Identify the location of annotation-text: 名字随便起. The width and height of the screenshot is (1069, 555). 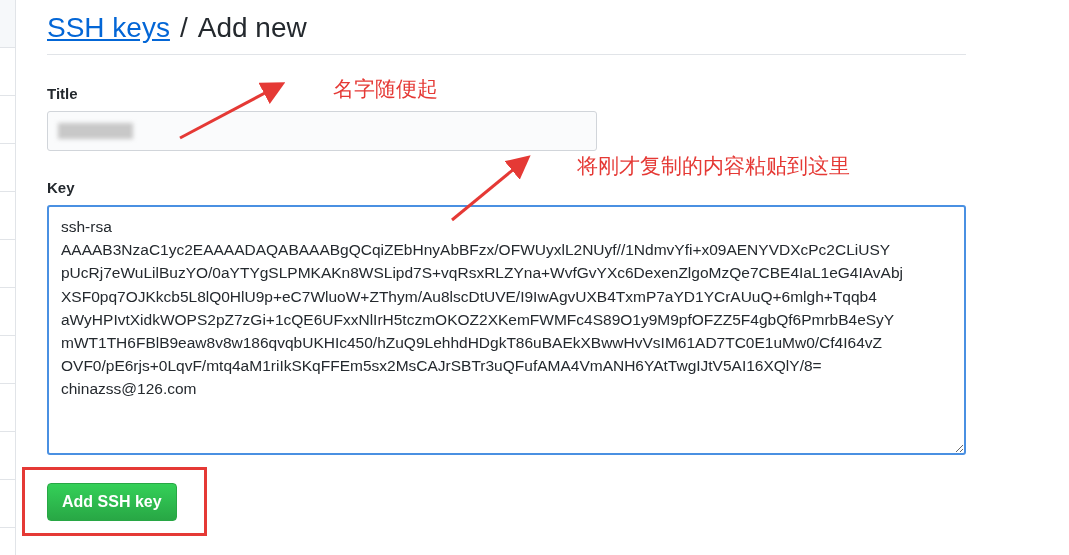
(385, 89).